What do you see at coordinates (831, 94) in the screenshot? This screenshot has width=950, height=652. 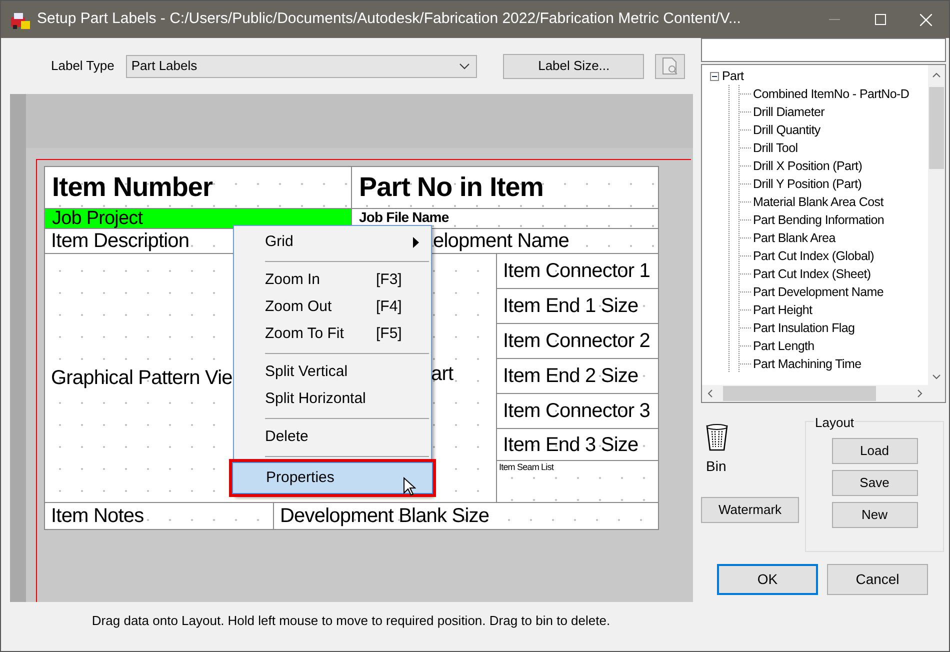 I see `tree-item: Combined ItemNo - PartNo-D` at bounding box center [831, 94].